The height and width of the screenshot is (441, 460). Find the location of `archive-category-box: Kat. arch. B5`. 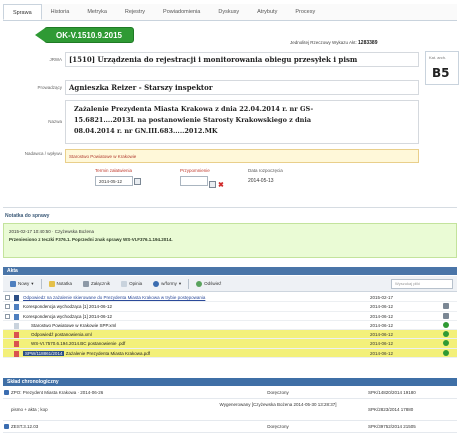

archive-category-box: Kat. arch. B5 is located at coordinates (442, 68).